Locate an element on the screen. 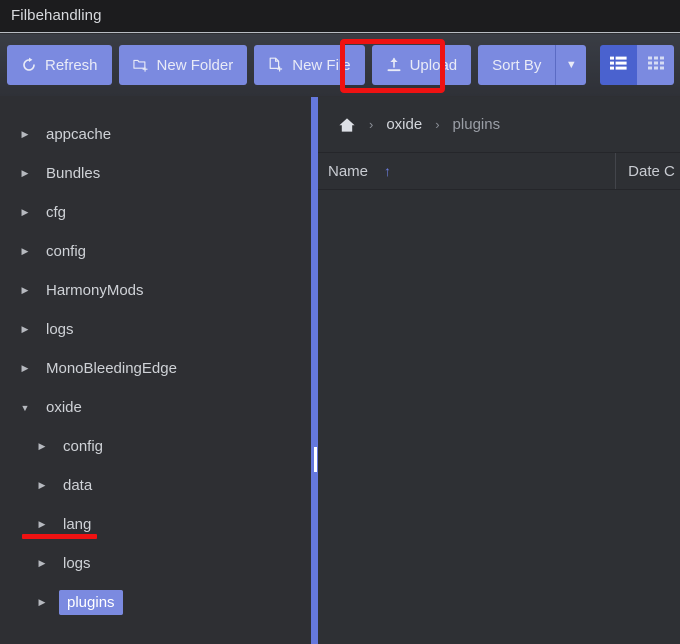 The image size is (680, 644). tree-item-label: data is located at coordinates (78, 485).